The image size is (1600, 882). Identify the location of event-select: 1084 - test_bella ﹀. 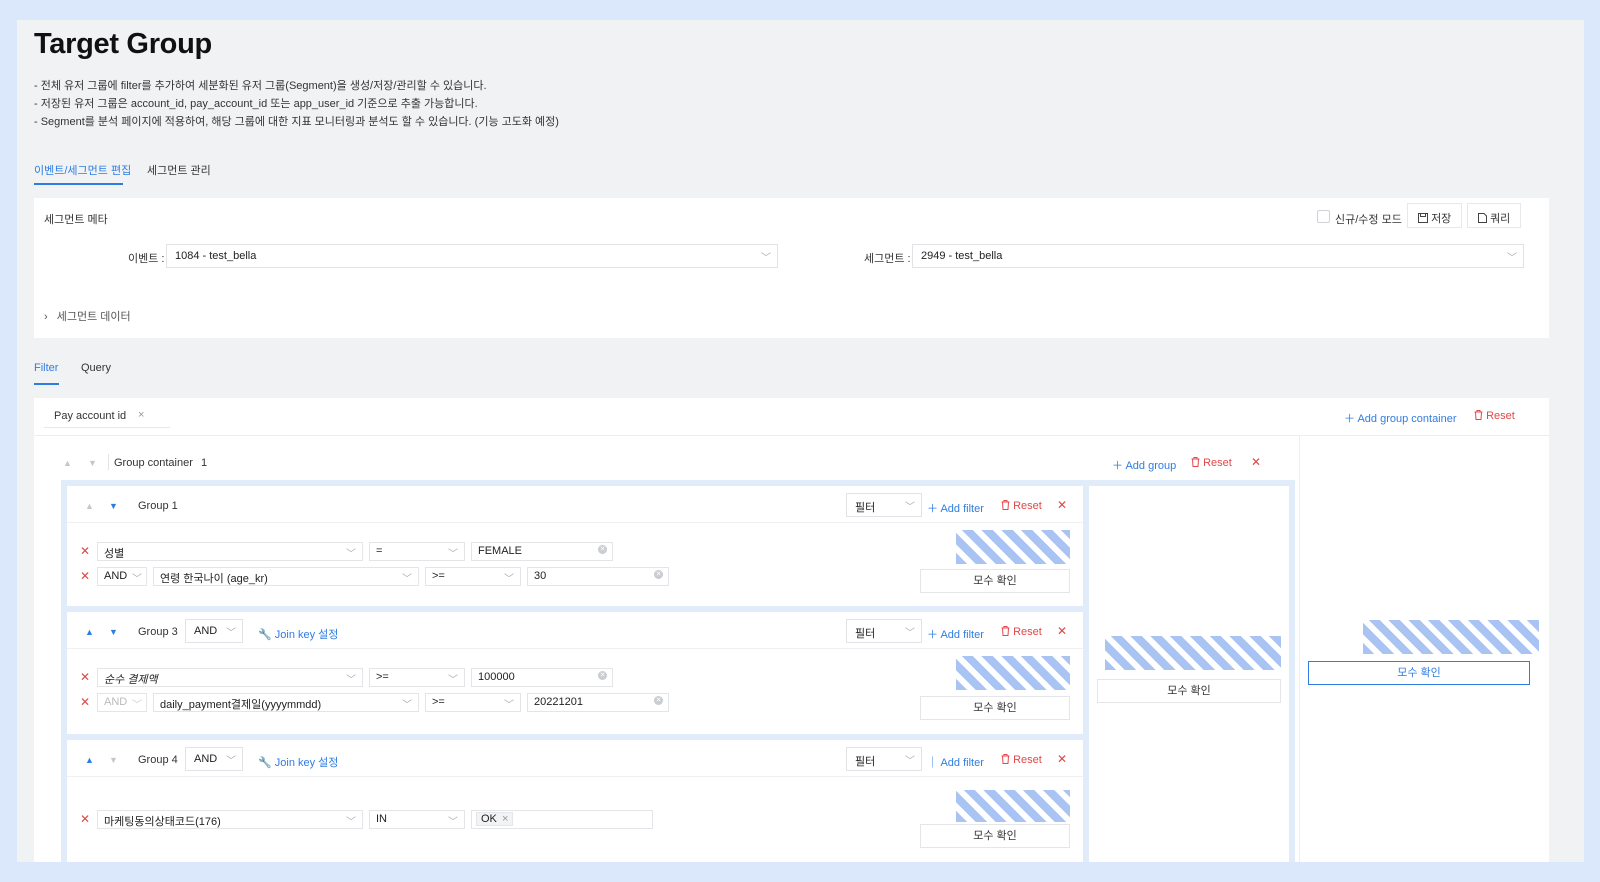
(472, 256).